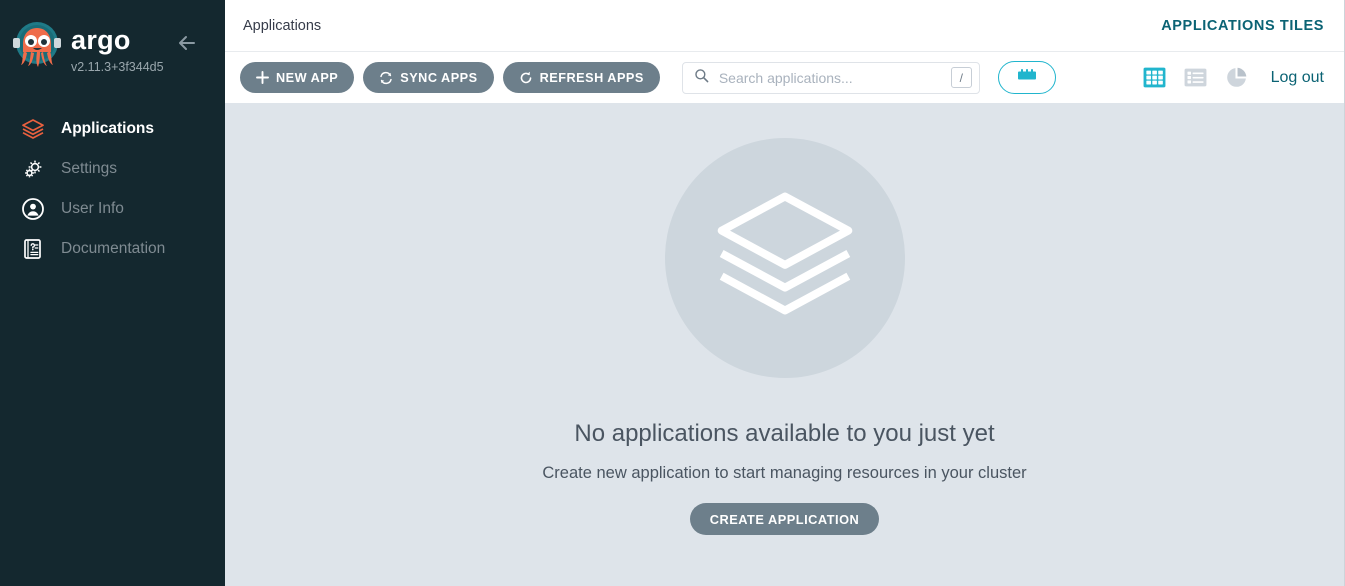 This screenshot has width=1345, height=586. I want to click on brand-text: argo v2.11.3+3f344d5, so click(117, 46).